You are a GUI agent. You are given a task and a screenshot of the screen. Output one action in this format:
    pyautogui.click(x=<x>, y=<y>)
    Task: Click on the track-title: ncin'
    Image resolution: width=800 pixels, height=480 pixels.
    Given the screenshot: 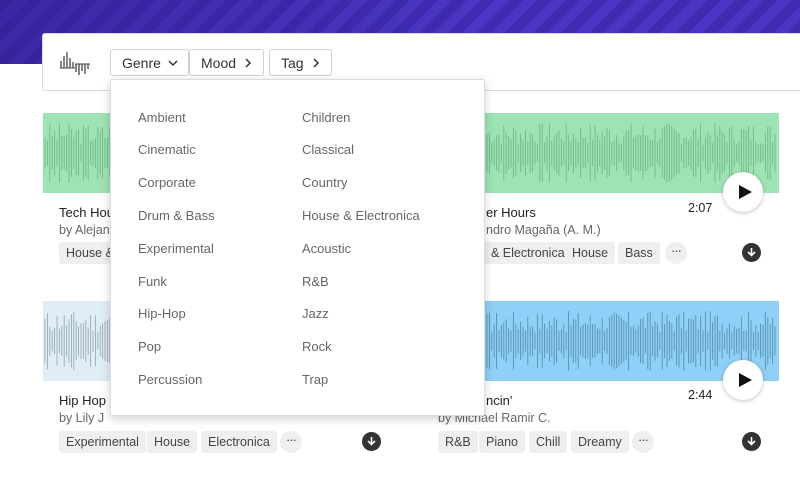 What is the action you would take?
    pyautogui.click(x=499, y=400)
    